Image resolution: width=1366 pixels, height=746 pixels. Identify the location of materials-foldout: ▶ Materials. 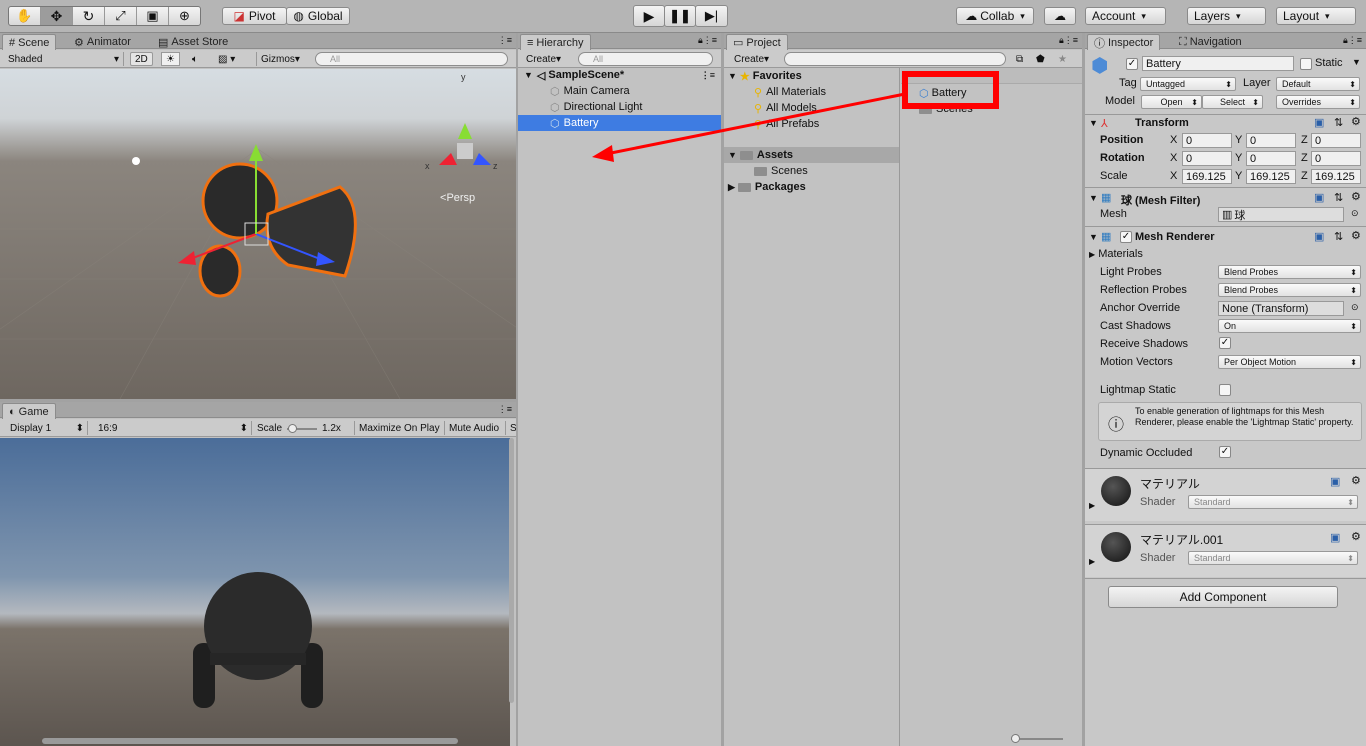
(1116, 254).